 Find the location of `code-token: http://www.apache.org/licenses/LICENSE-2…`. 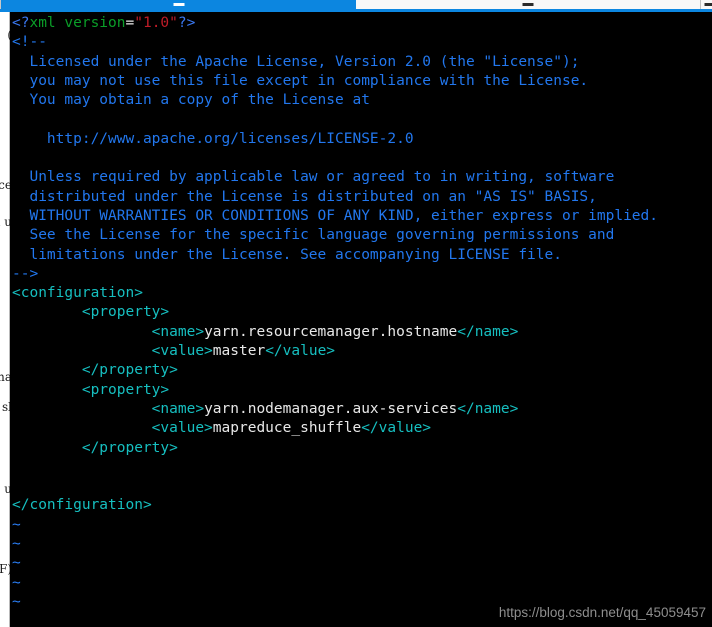

code-token: http://www.apache.org/licenses/LICENSE-2… is located at coordinates (213, 138).